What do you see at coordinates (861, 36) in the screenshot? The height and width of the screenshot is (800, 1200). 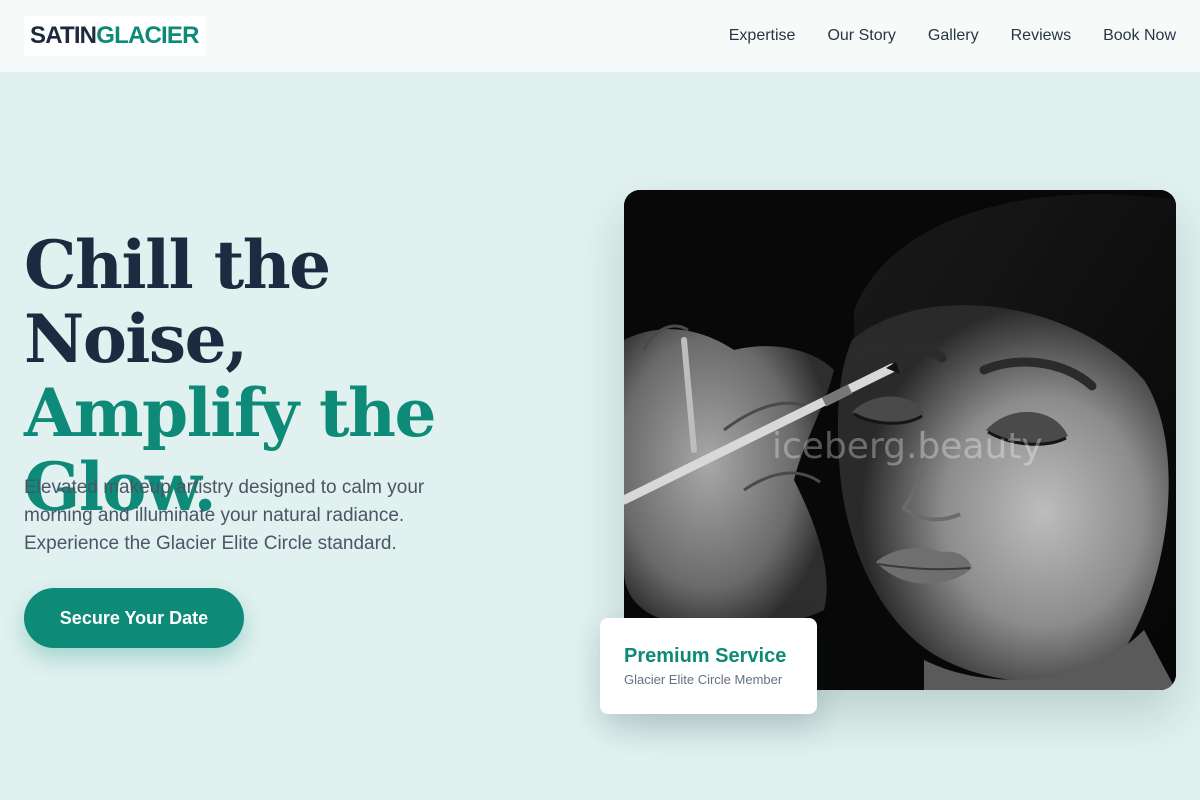 I see `nav-item-our-story: Our Story` at bounding box center [861, 36].